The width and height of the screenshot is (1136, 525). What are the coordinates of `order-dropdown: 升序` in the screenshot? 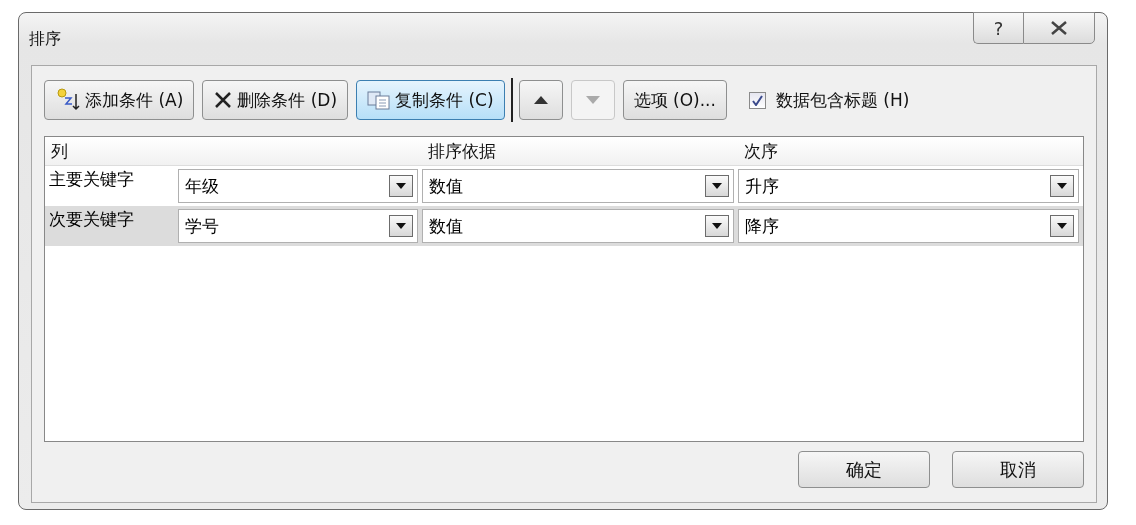 It's located at (908, 186).